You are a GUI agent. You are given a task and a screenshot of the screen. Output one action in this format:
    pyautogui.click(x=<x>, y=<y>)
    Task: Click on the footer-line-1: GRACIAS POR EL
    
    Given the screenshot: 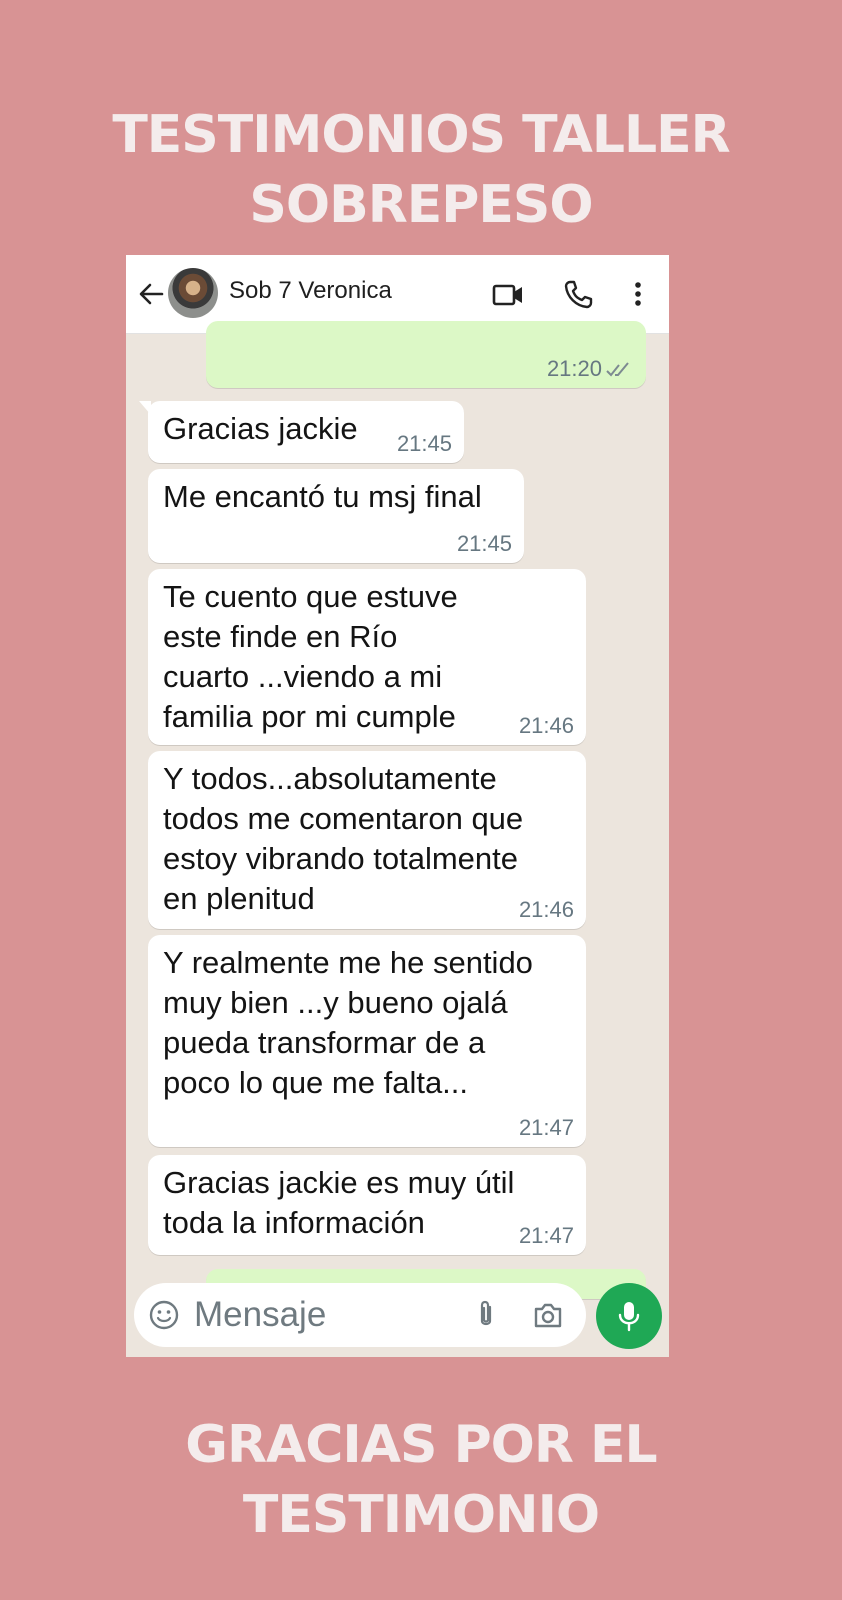 What is the action you would take?
    pyautogui.click(x=421, y=1445)
    